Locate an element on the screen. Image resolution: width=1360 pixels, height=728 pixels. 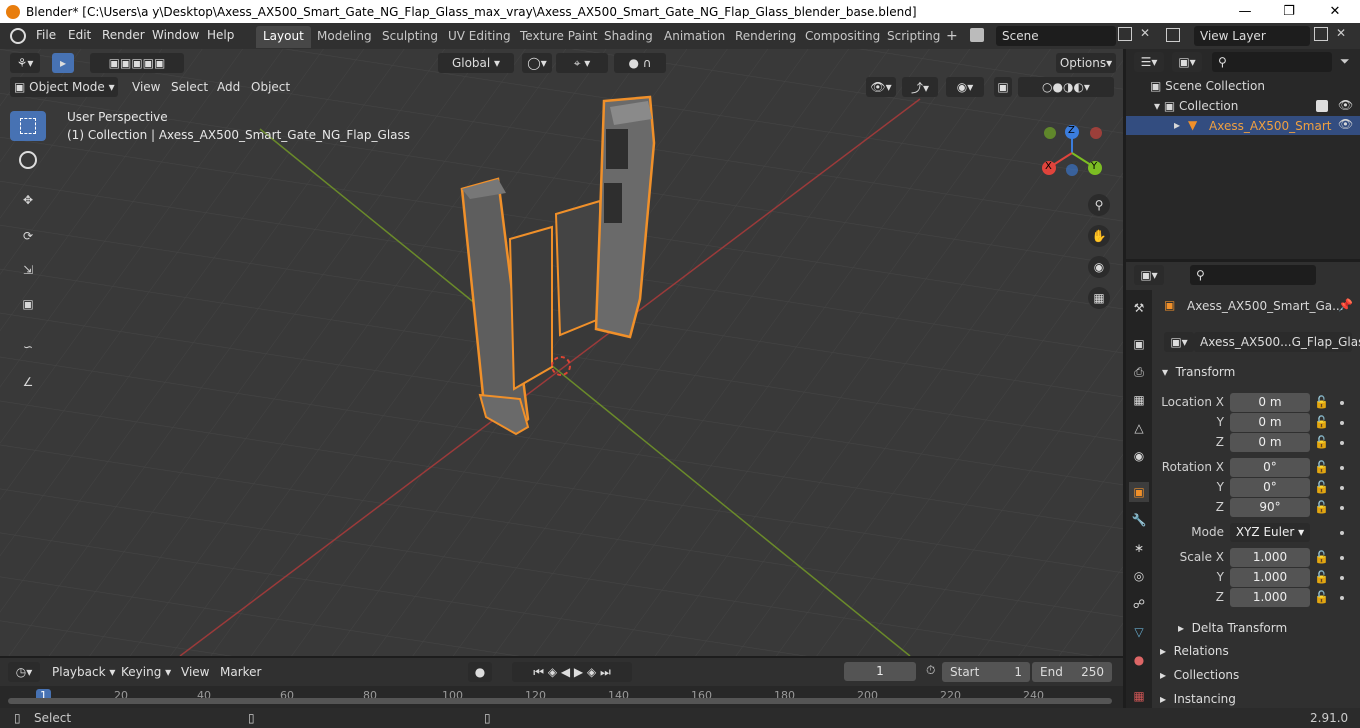
collection-checkbox is located at coordinates (1322, 106).